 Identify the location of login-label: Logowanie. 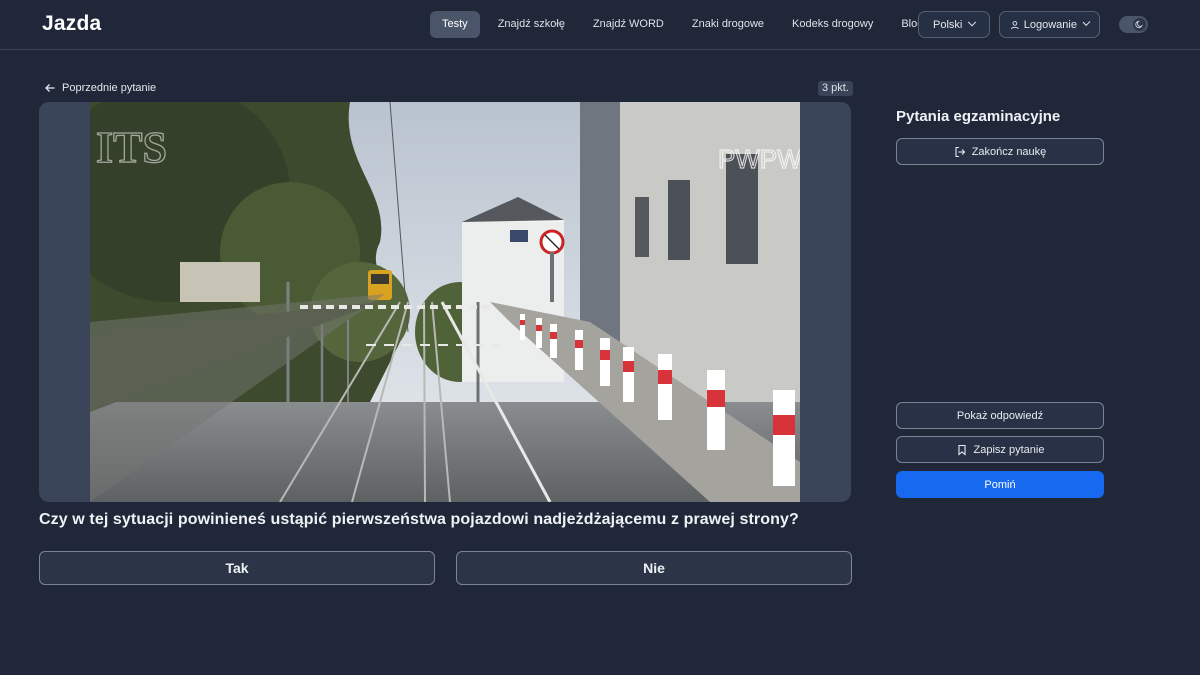
(1050, 24).